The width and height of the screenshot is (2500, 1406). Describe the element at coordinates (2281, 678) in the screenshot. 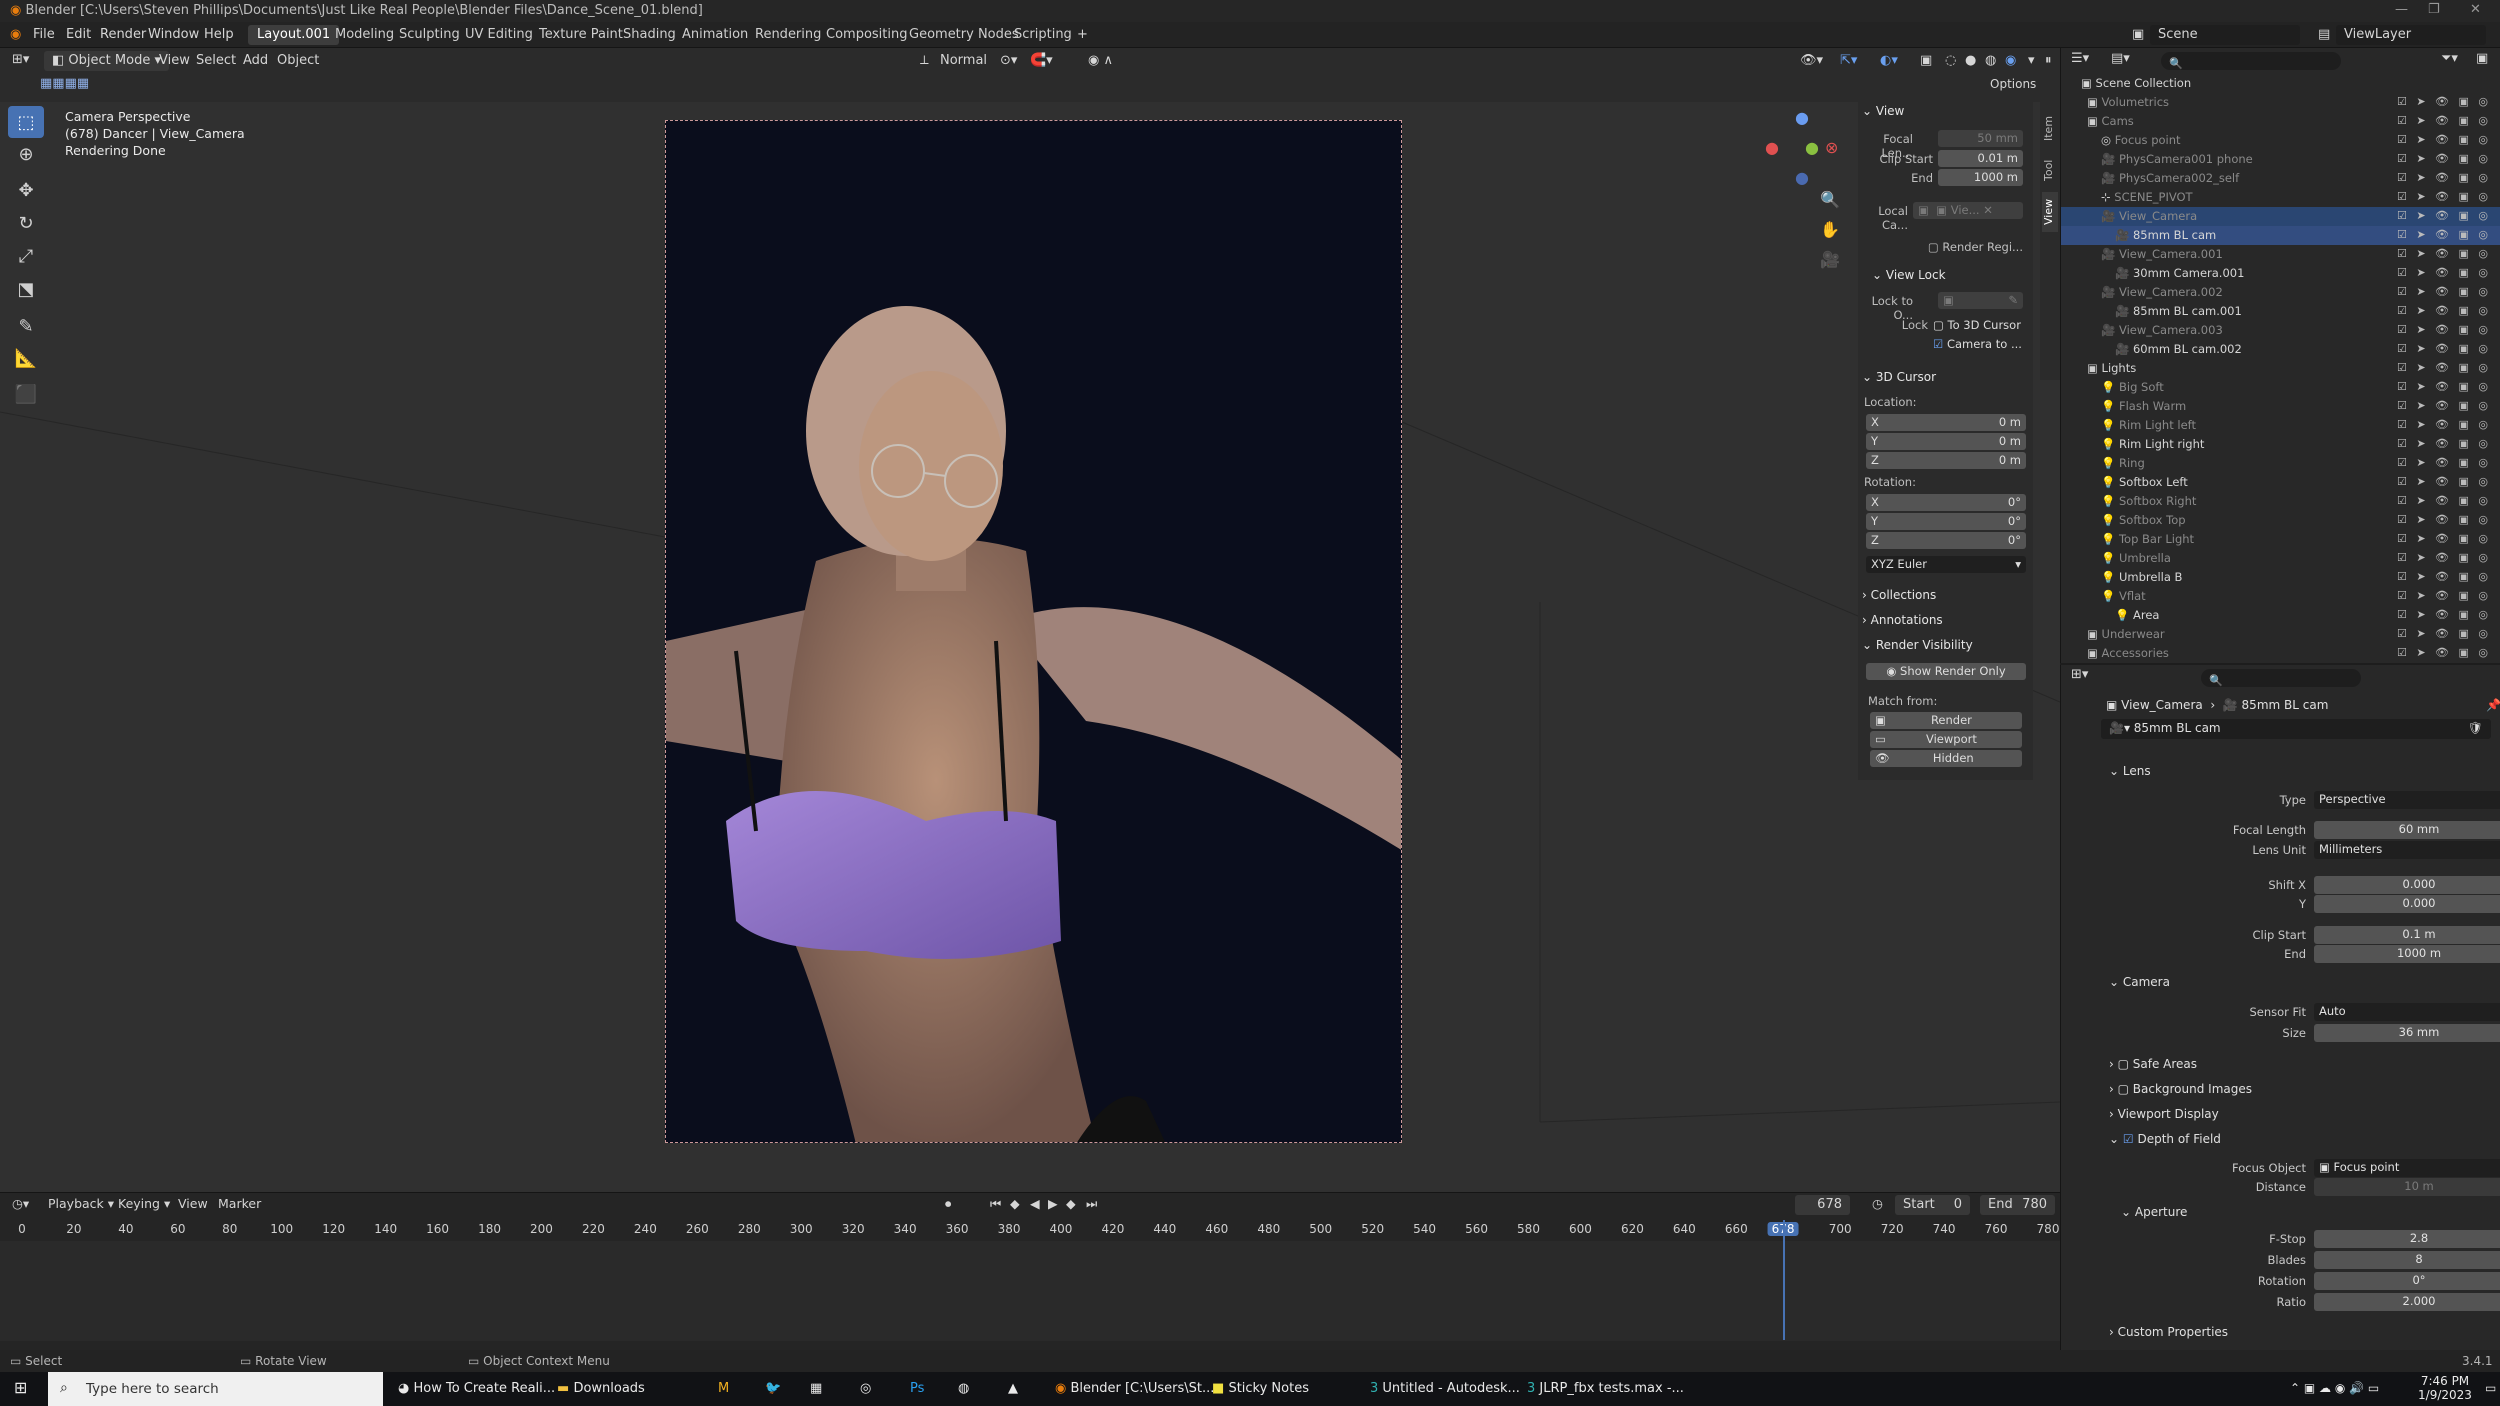

I see `properties-search: 🔍` at that location.